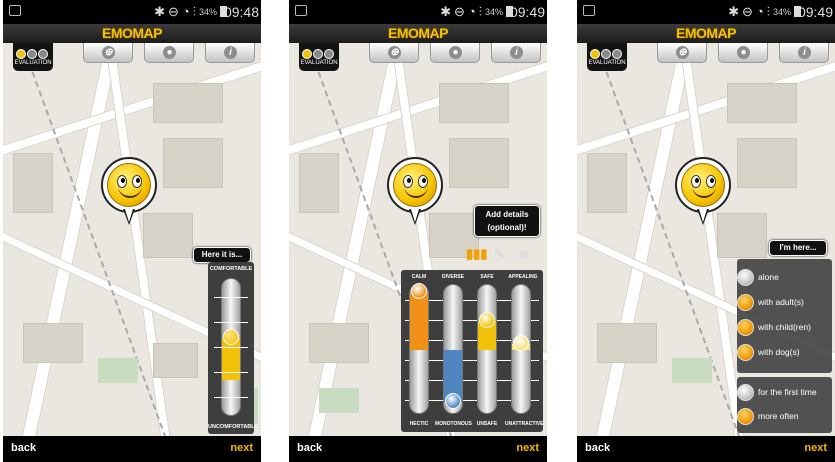  Describe the element at coordinates (745, 416) in the screenshot. I see `radio-more-often` at that location.